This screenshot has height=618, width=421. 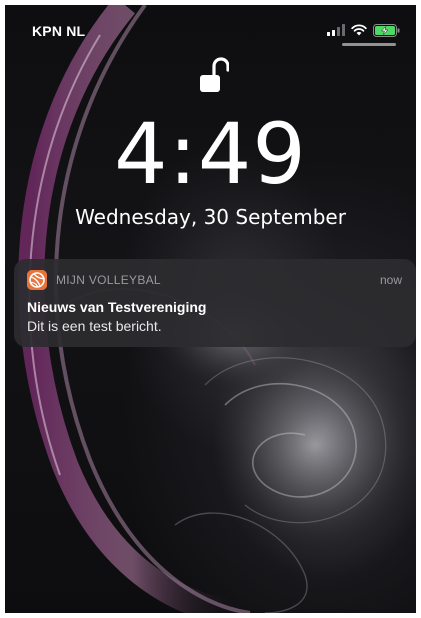 What do you see at coordinates (117, 307) in the screenshot?
I see `notification-title: Nieuws van Testvereniging` at bounding box center [117, 307].